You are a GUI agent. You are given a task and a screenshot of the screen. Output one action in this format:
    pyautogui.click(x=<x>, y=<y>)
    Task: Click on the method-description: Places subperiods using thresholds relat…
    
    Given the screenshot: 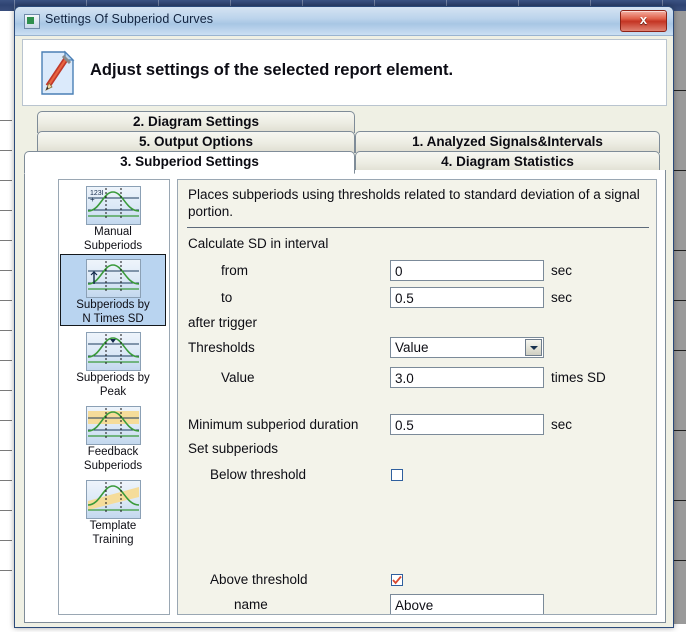 What is the action you would take?
    pyautogui.click(x=414, y=203)
    